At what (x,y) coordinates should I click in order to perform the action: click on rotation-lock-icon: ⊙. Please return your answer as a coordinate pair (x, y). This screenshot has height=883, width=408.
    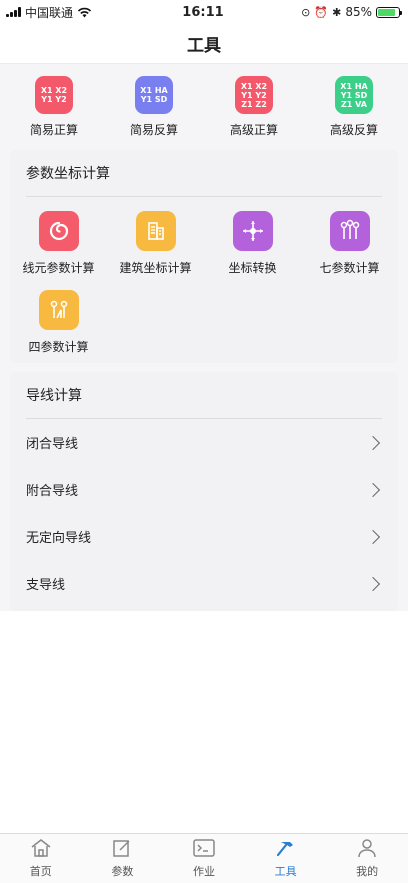
    Looking at the image, I should click on (306, 12).